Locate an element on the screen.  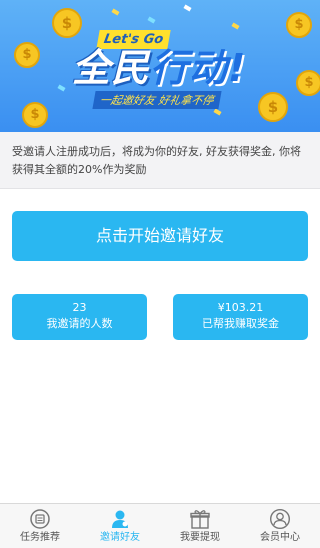
tab-task-recommend: 任务推荐 is located at coordinates (40, 526).